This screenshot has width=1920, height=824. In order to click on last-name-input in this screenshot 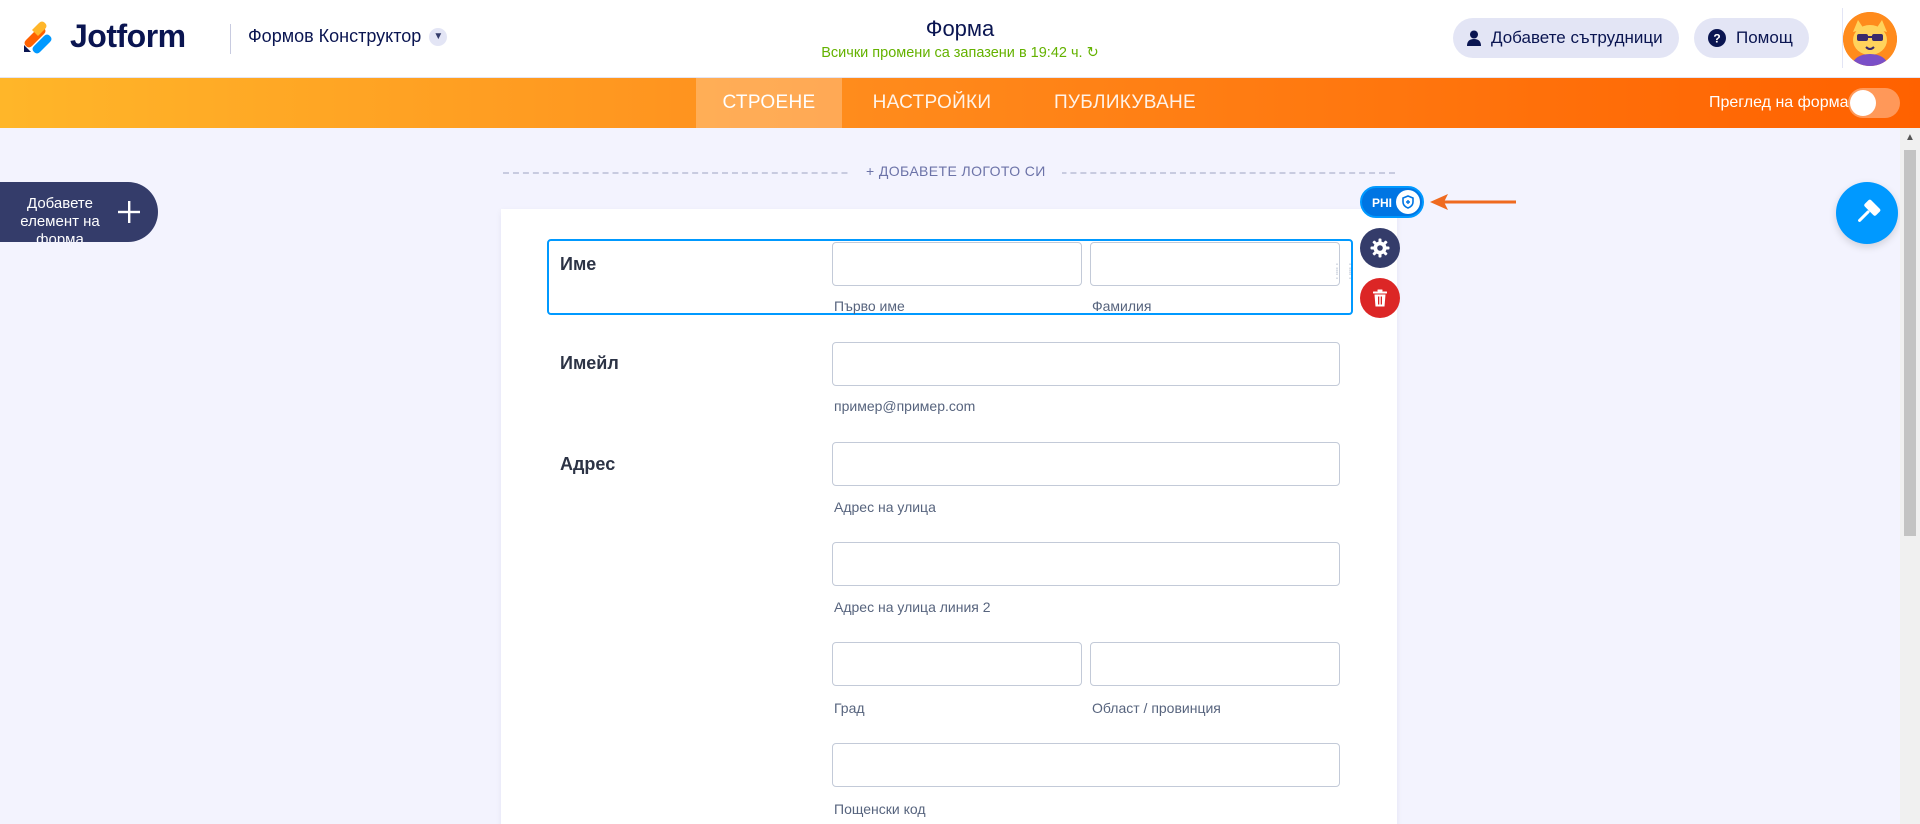, I will do `click(1215, 264)`.